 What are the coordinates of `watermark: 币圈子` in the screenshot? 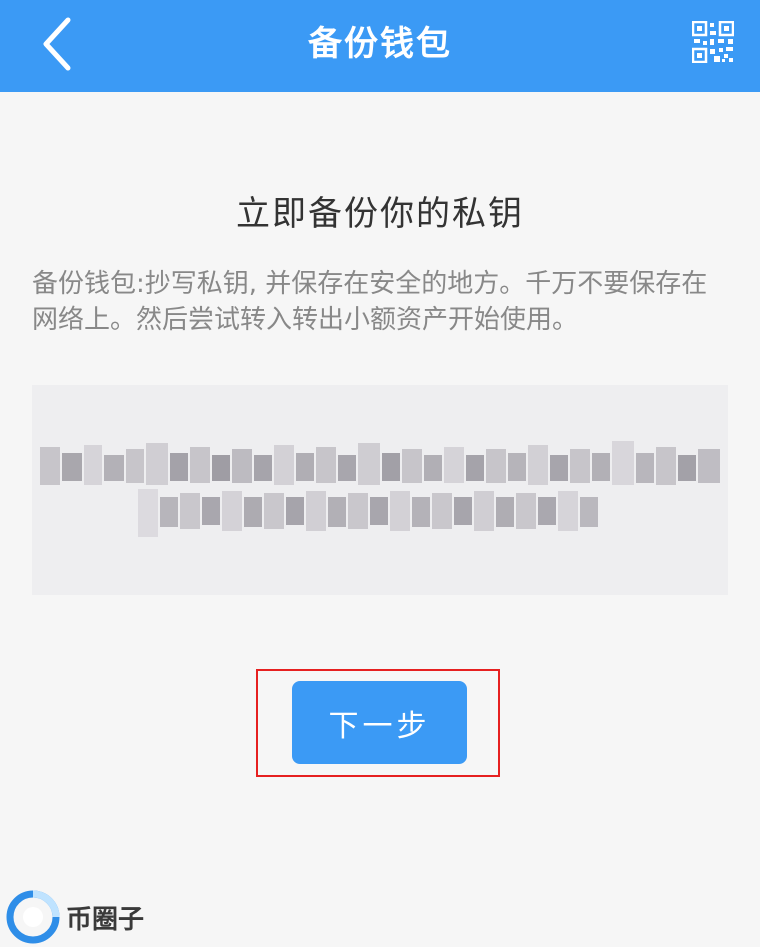 It's located at (75, 917).